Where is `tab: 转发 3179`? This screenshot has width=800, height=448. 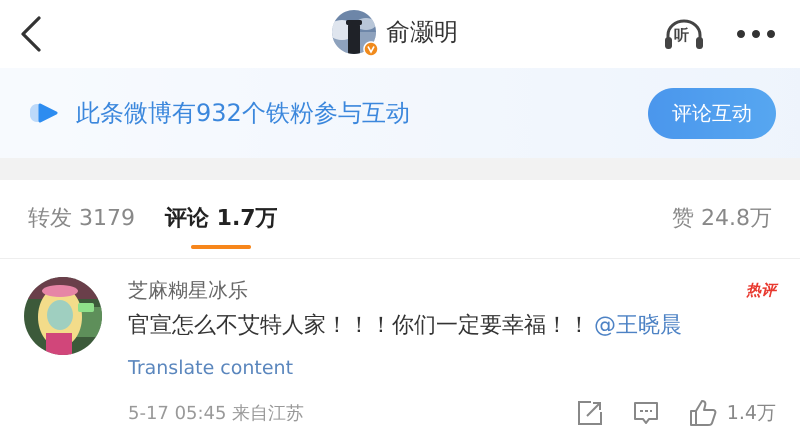 tab: 转发 3179 is located at coordinates (81, 219).